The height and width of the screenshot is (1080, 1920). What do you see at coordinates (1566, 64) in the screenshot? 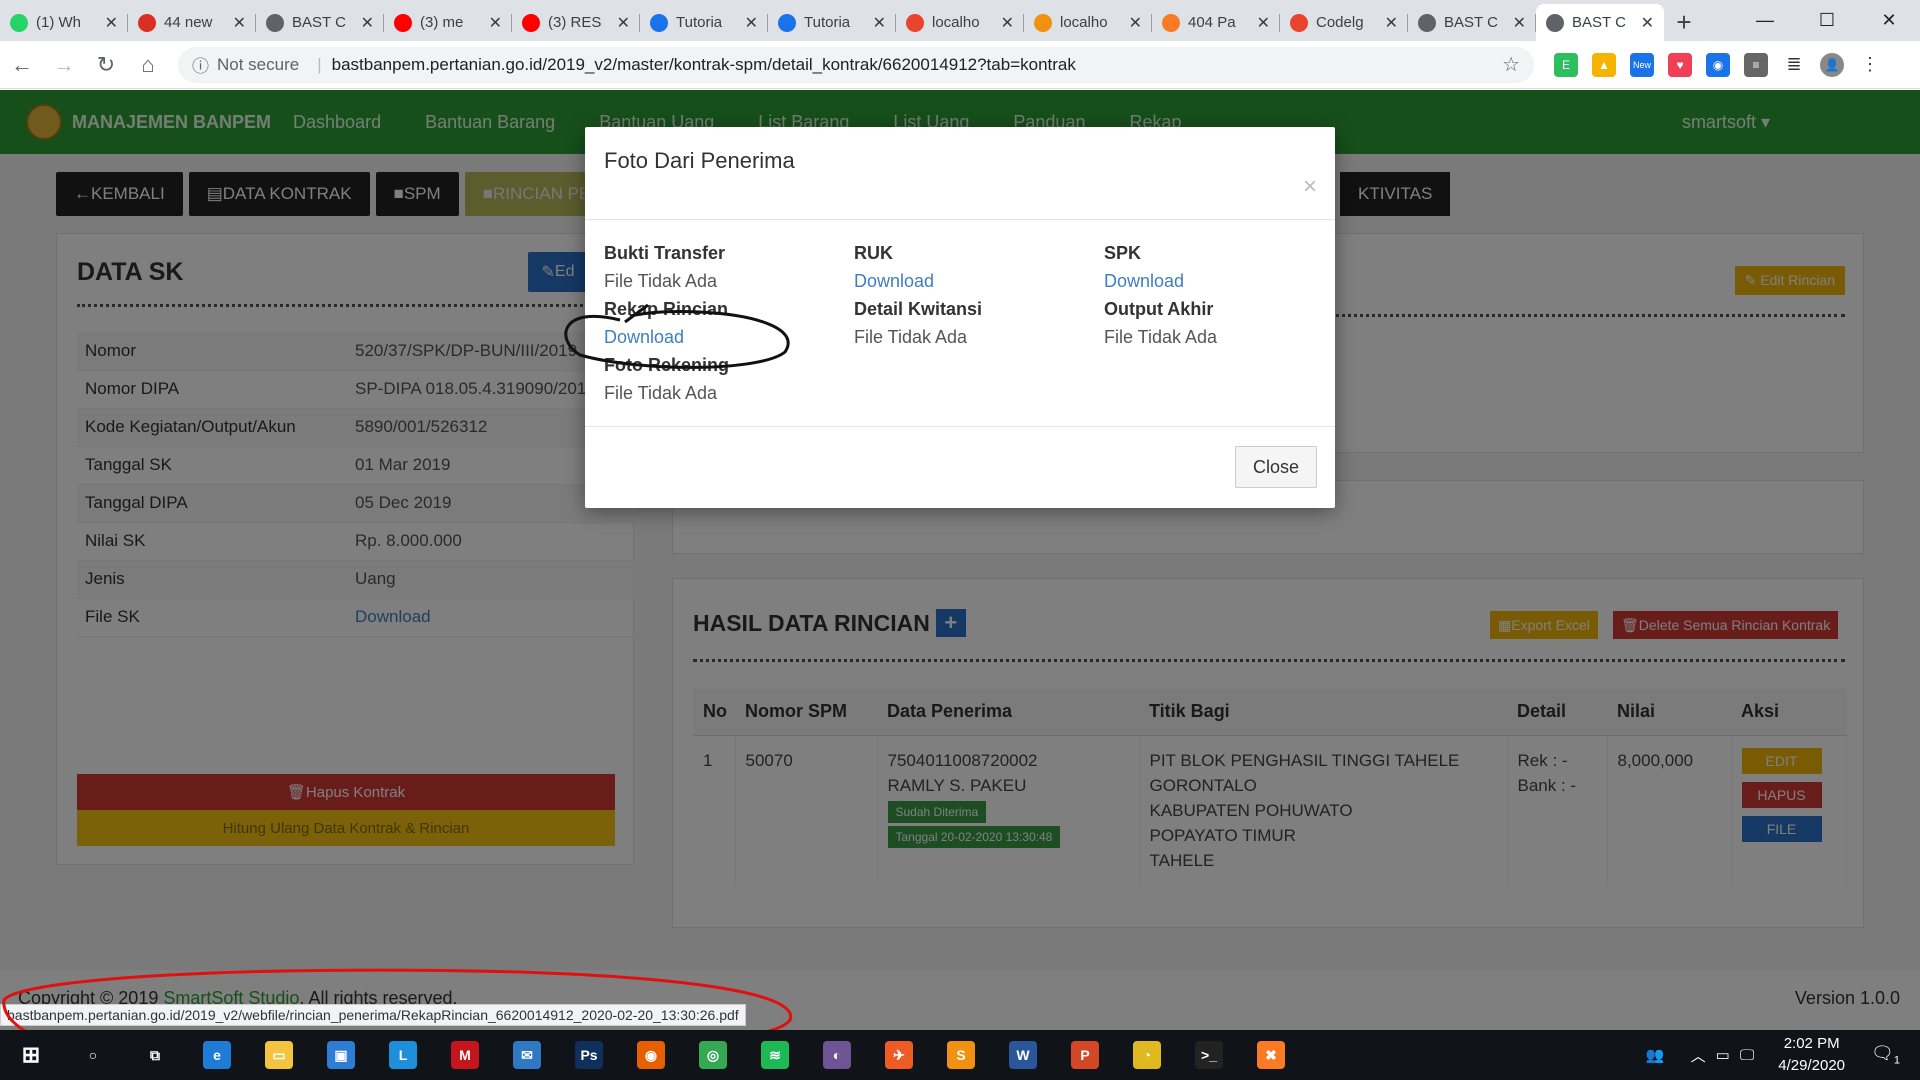
I see `evernote-icon: E` at bounding box center [1566, 64].